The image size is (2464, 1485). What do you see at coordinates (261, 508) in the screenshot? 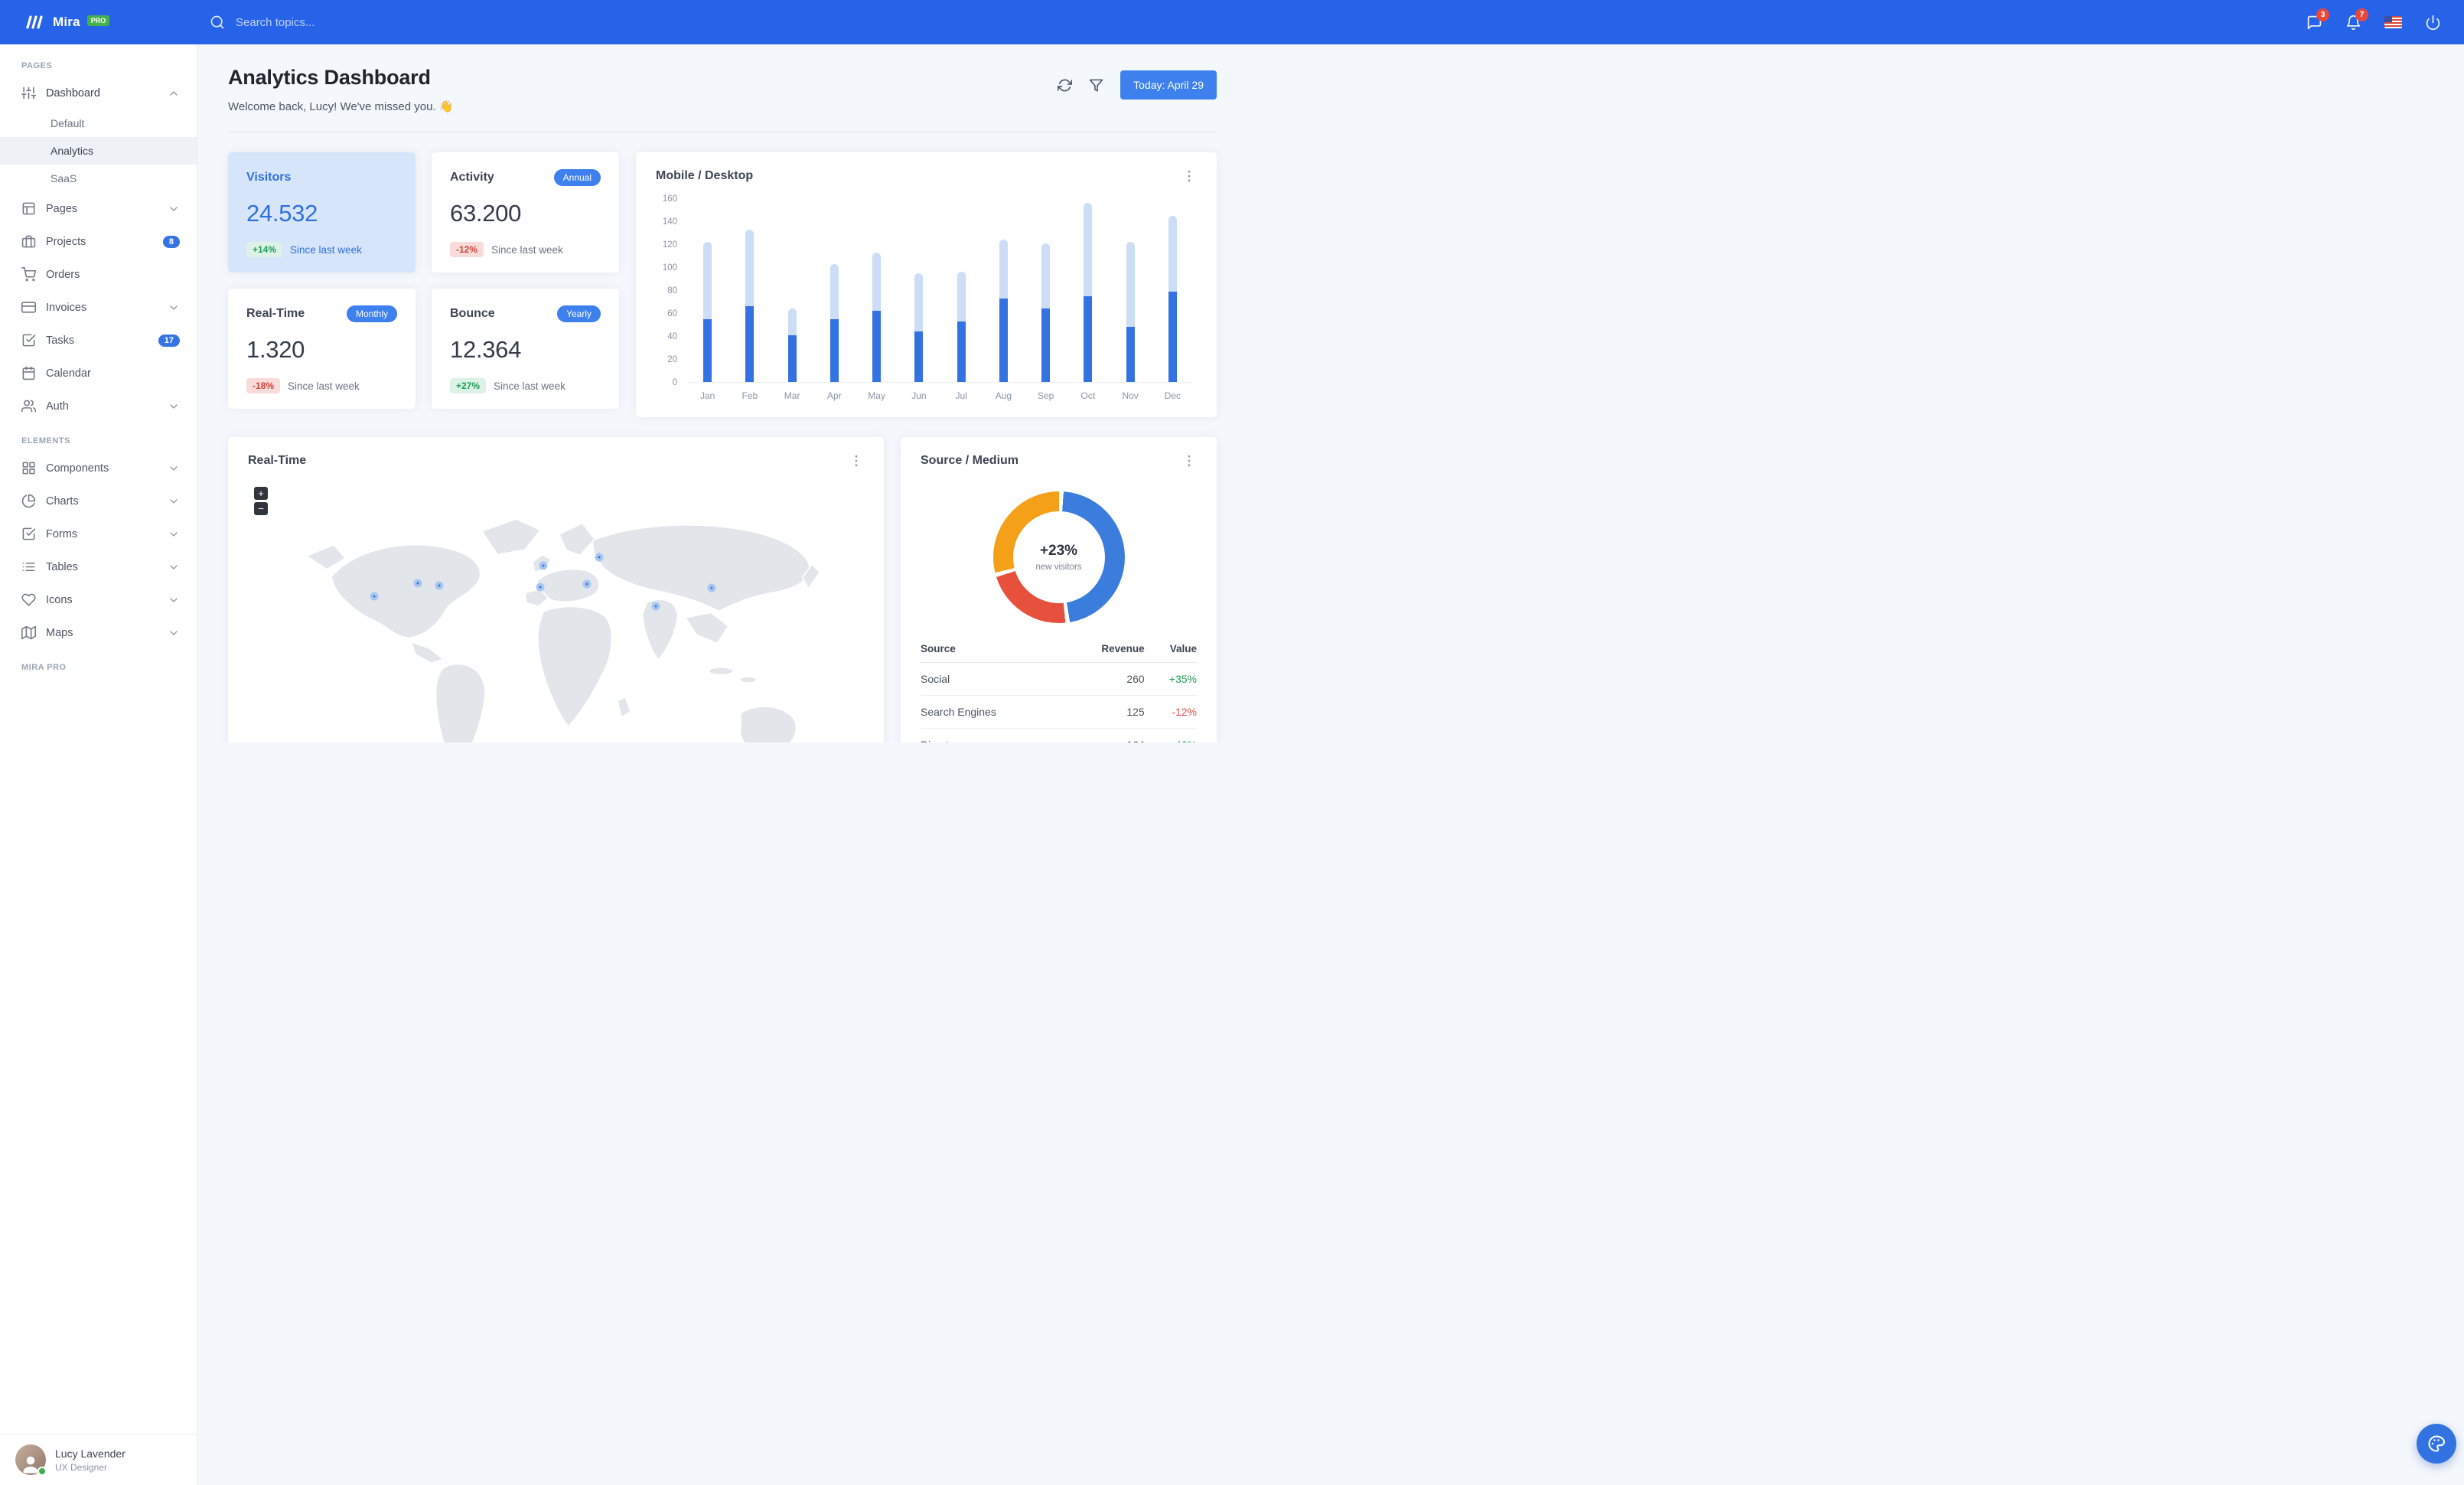
I see `zoom-out-button: −` at bounding box center [261, 508].